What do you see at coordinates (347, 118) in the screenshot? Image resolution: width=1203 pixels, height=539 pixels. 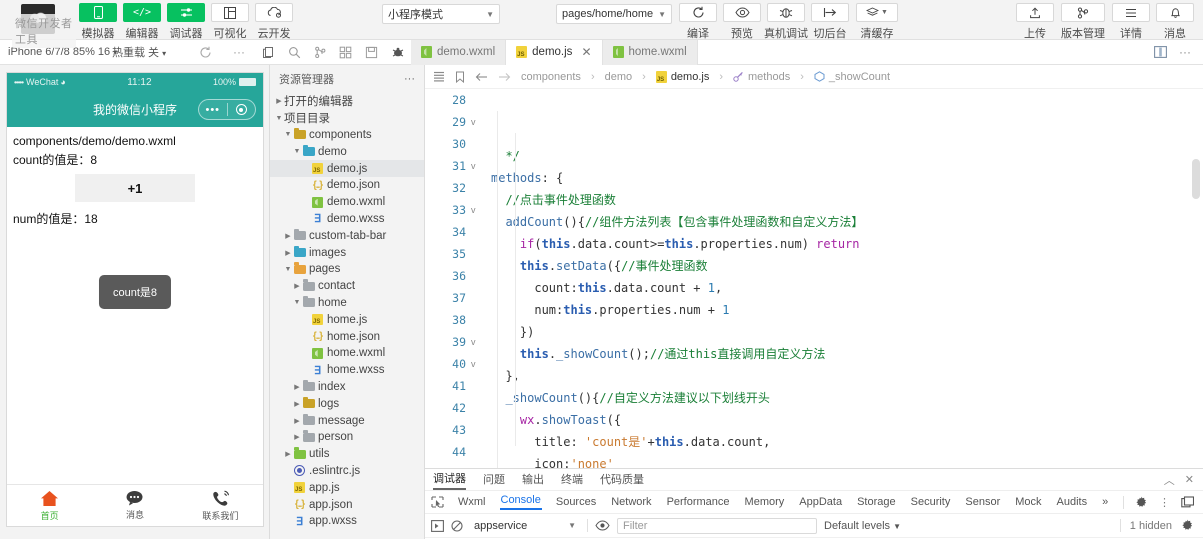 I see `tree-section-project: ▼ 项目目录` at bounding box center [347, 118].